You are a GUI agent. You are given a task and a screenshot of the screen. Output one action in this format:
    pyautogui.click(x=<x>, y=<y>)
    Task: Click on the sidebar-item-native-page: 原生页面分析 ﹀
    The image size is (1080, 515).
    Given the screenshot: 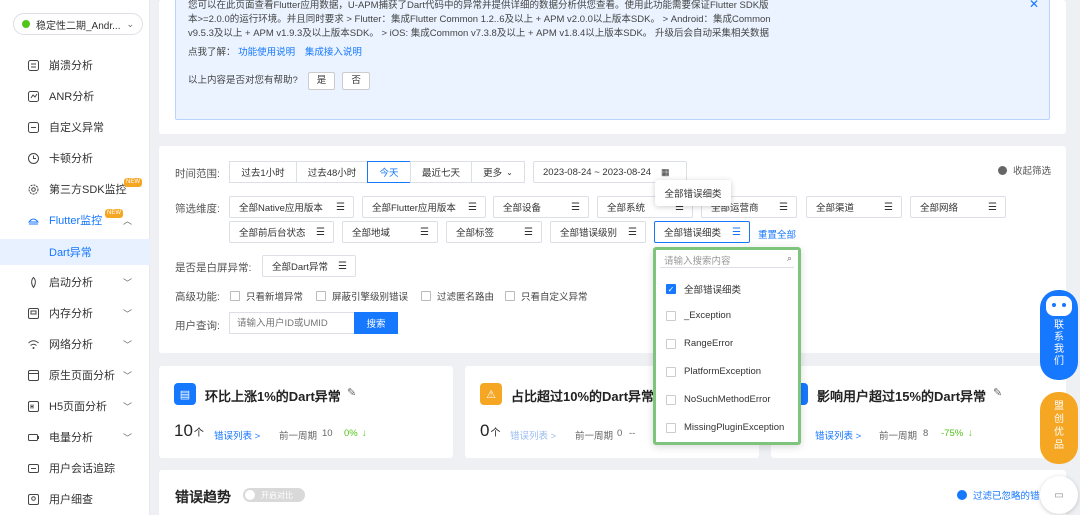 What is the action you would take?
    pyautogui.click(x=75, y=375)
    